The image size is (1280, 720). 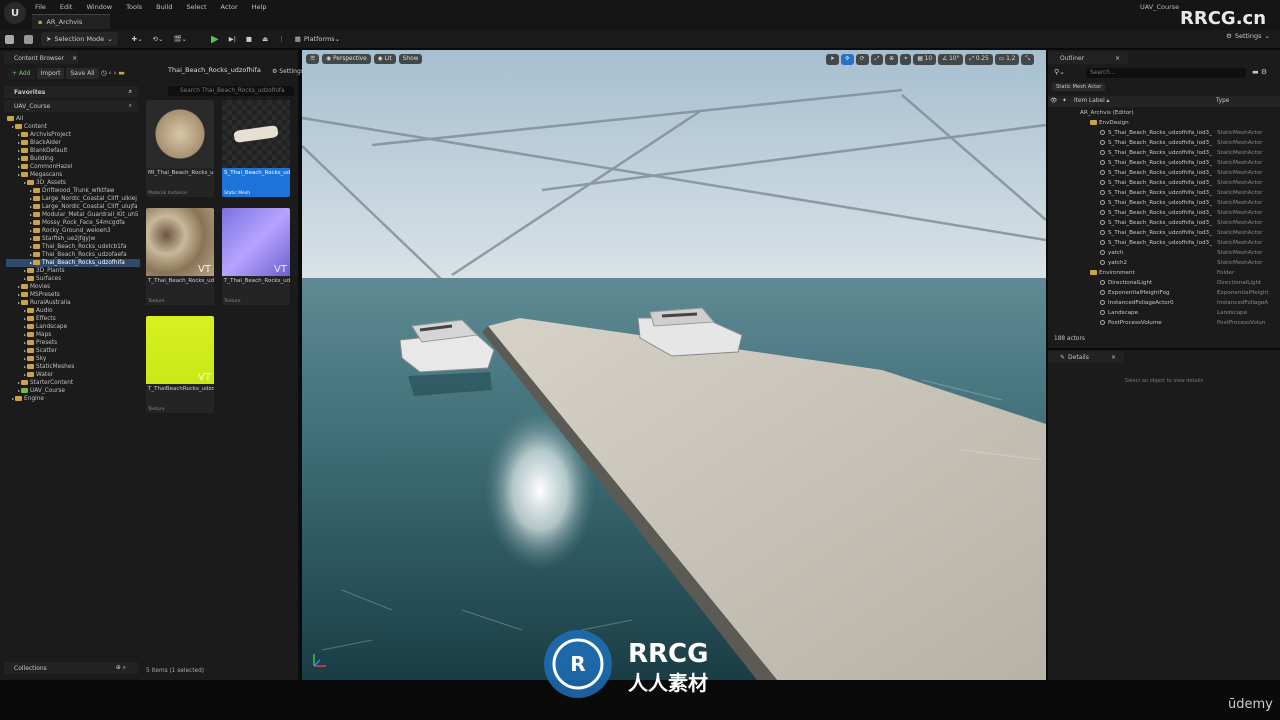 I want to click on perspective-button: ◉ Perspective, so click(x=346, y=59).